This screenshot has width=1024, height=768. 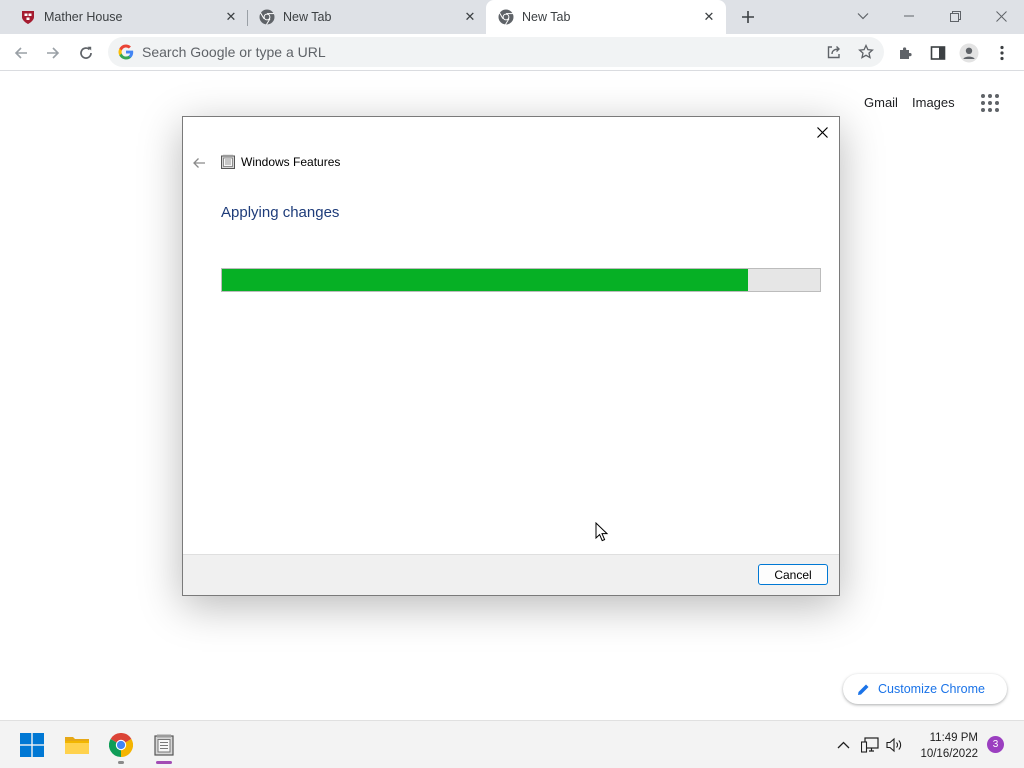 What do you see at coordinates (995, 744) in the screenshot?
I see `notification-badge: 3` at bounding box center [995, 744].